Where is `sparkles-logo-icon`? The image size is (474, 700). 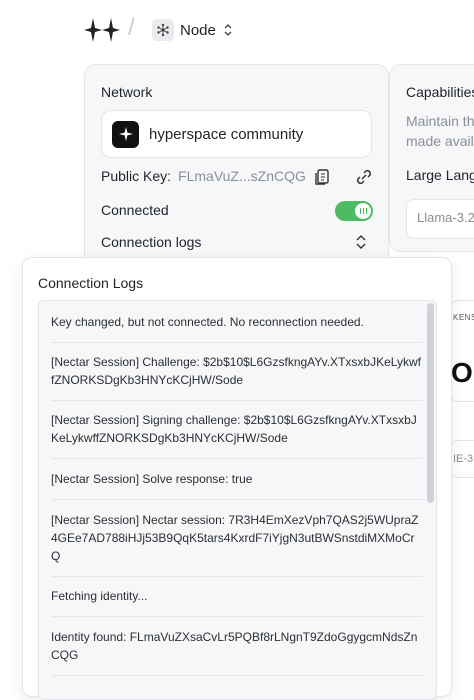 sparkles-logo-icon is located at coordinates (102, 30).